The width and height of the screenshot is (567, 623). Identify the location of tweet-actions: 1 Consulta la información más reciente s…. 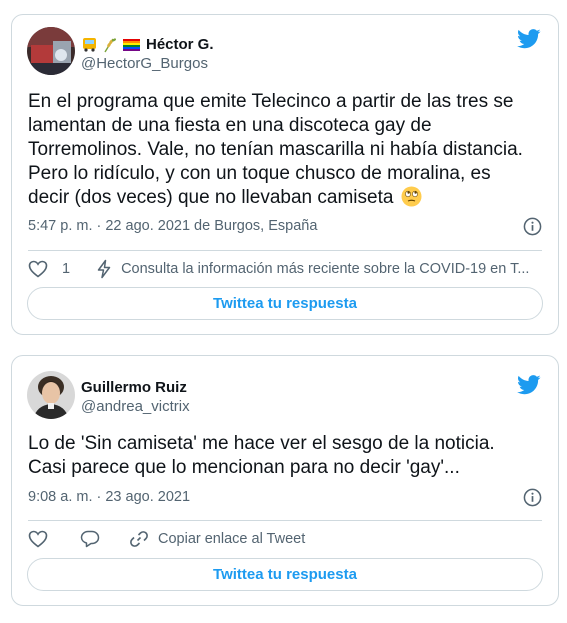
(285, 269).